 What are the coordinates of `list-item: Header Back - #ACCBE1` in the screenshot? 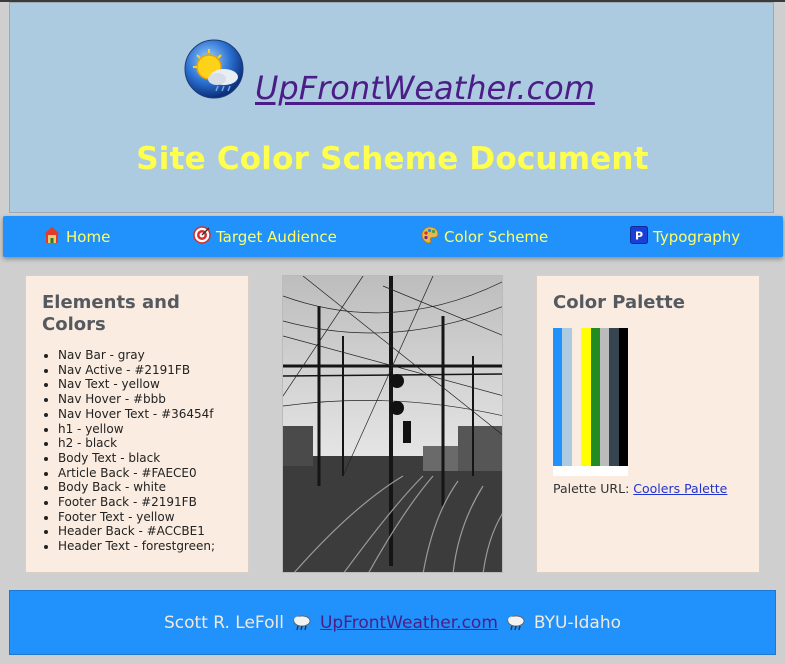 It's located at (136, 531).